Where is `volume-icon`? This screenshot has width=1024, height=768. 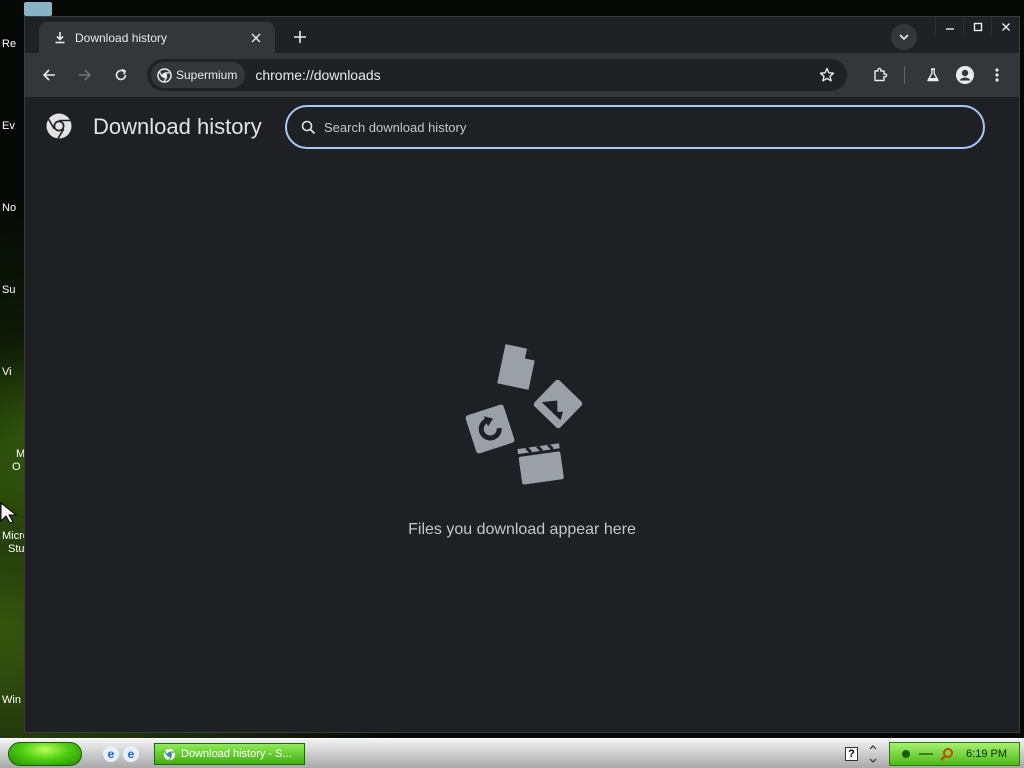
volume-icon is located at coordinates (926, 754).